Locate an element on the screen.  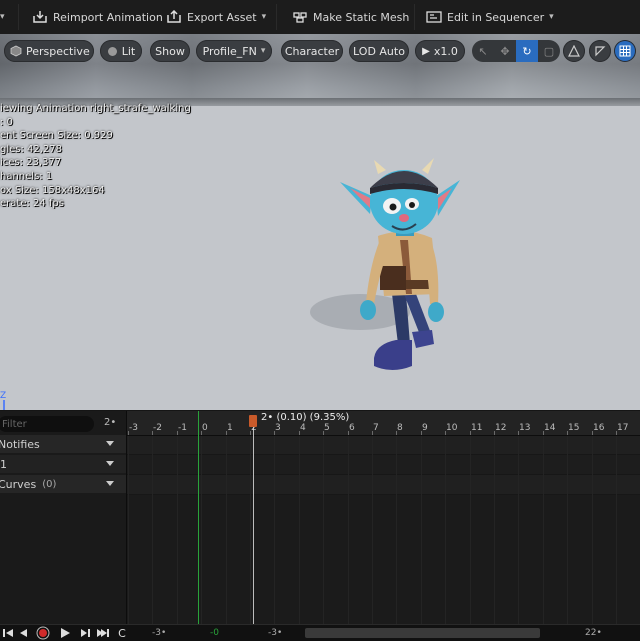
add-track-count: 2• is located at coordinates (110, 422).